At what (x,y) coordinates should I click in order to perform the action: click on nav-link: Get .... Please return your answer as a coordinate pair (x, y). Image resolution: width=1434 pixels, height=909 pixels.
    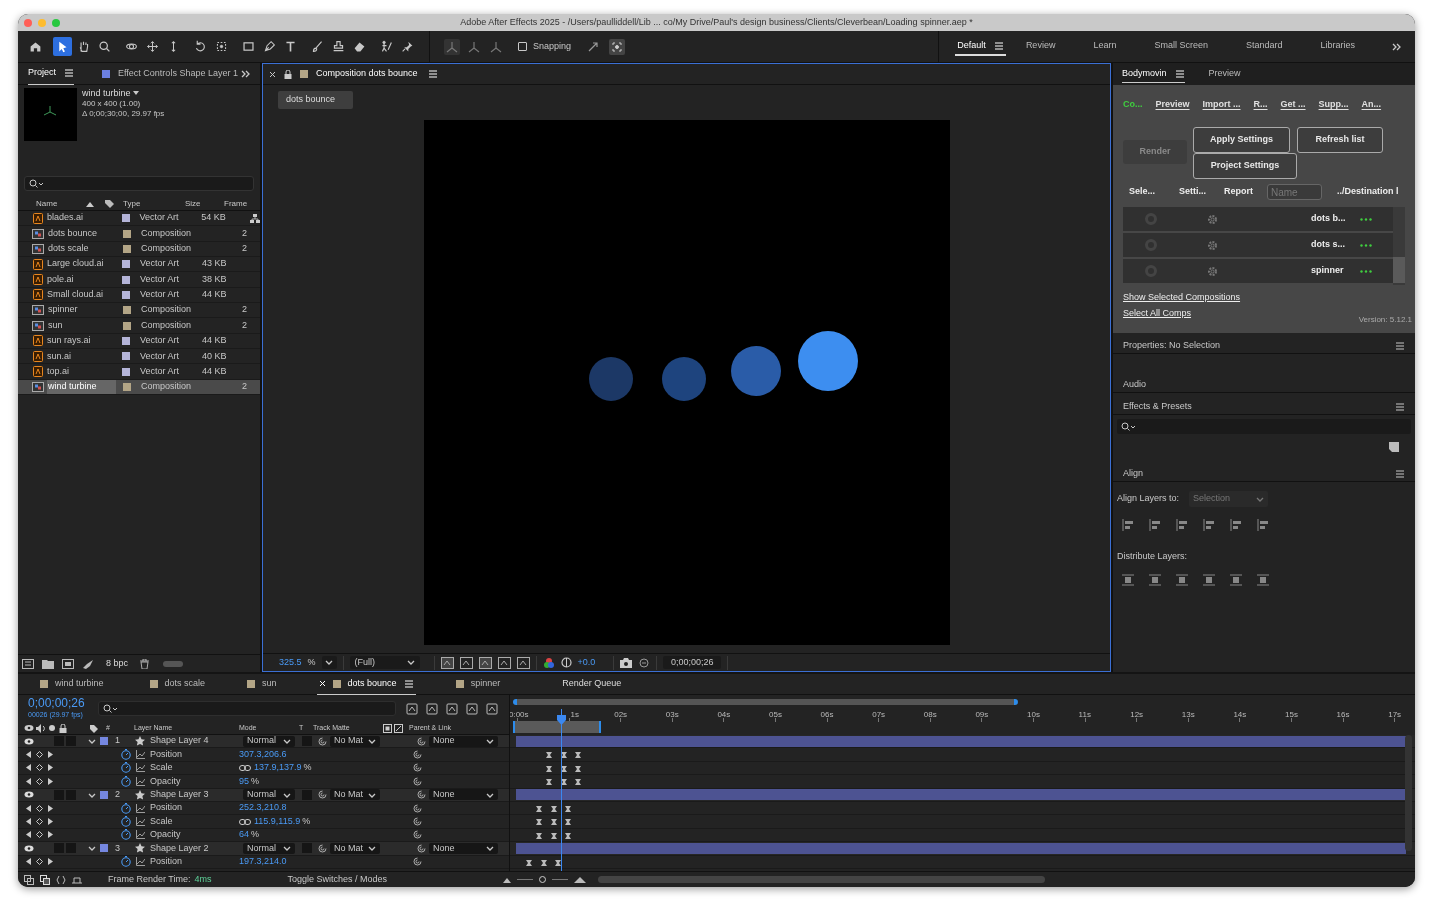
    Looking at the image, I should click on (1293, 105).